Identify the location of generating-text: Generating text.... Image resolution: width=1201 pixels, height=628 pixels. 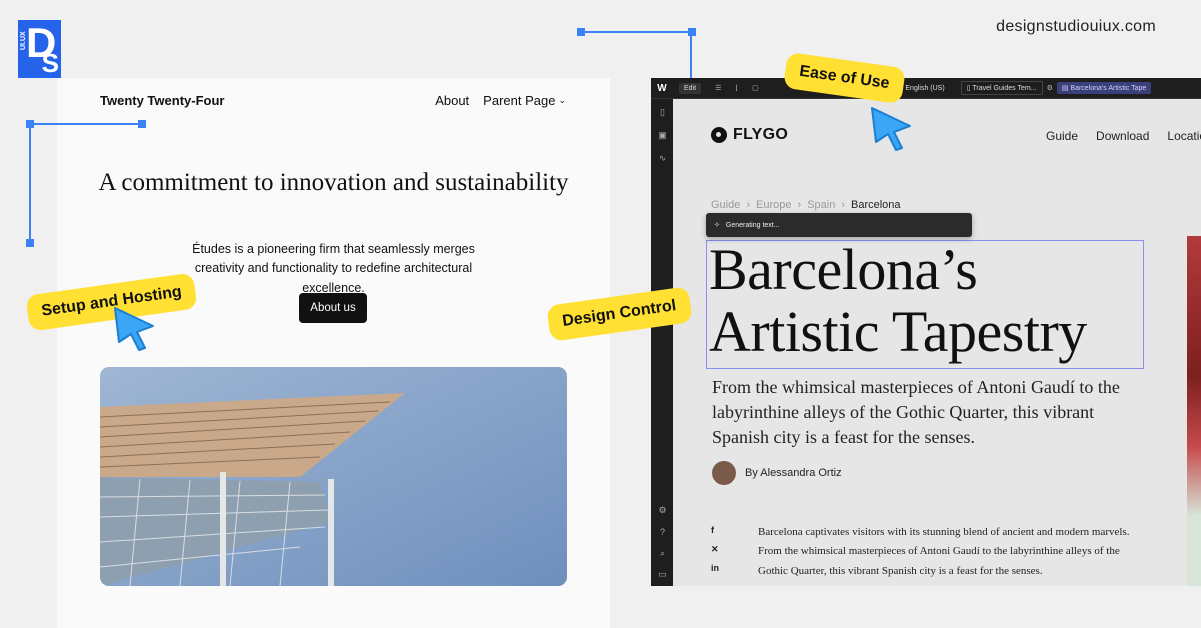
(752, 225).